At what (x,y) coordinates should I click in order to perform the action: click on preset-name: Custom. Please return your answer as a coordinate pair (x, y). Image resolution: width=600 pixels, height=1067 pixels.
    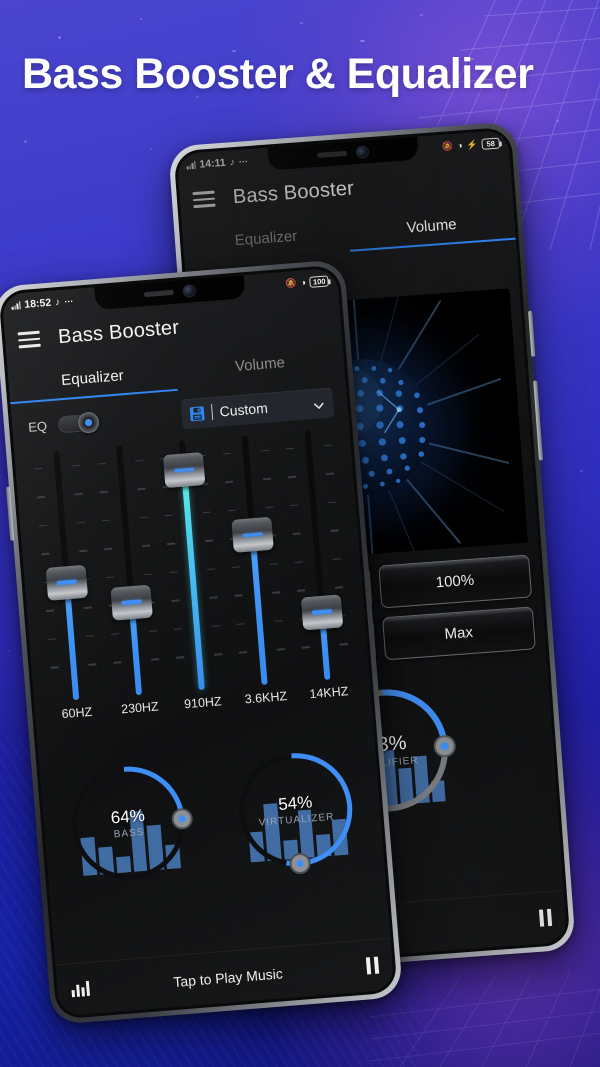
    Looking at the image, I should click on (243, 409).